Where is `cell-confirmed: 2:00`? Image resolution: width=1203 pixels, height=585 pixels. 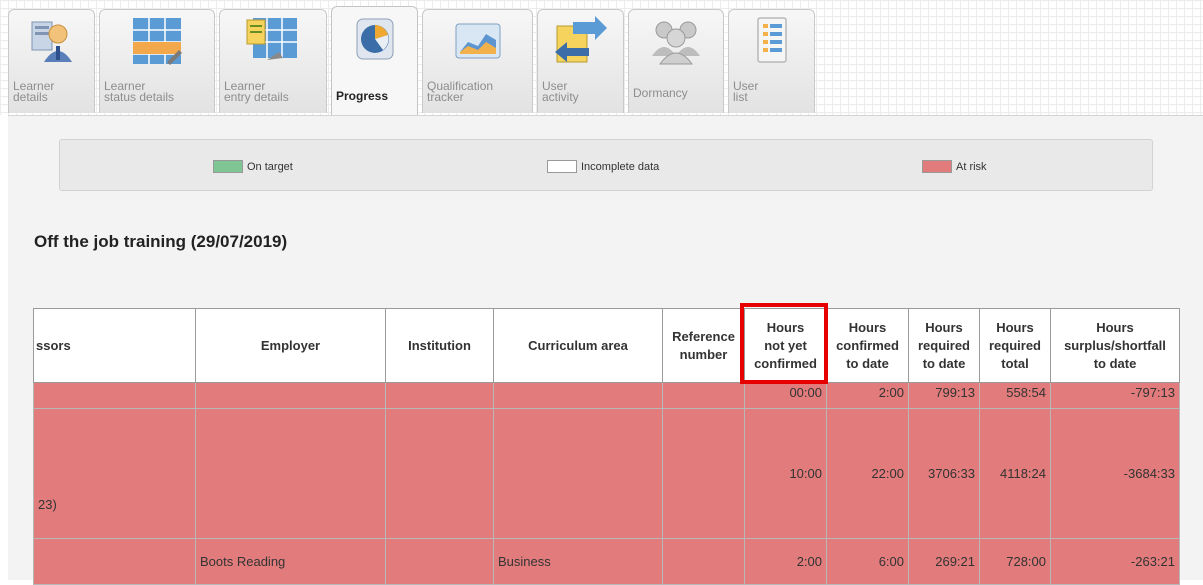 cell-confirmed: 2:00 is located at coordinates (867, 395).